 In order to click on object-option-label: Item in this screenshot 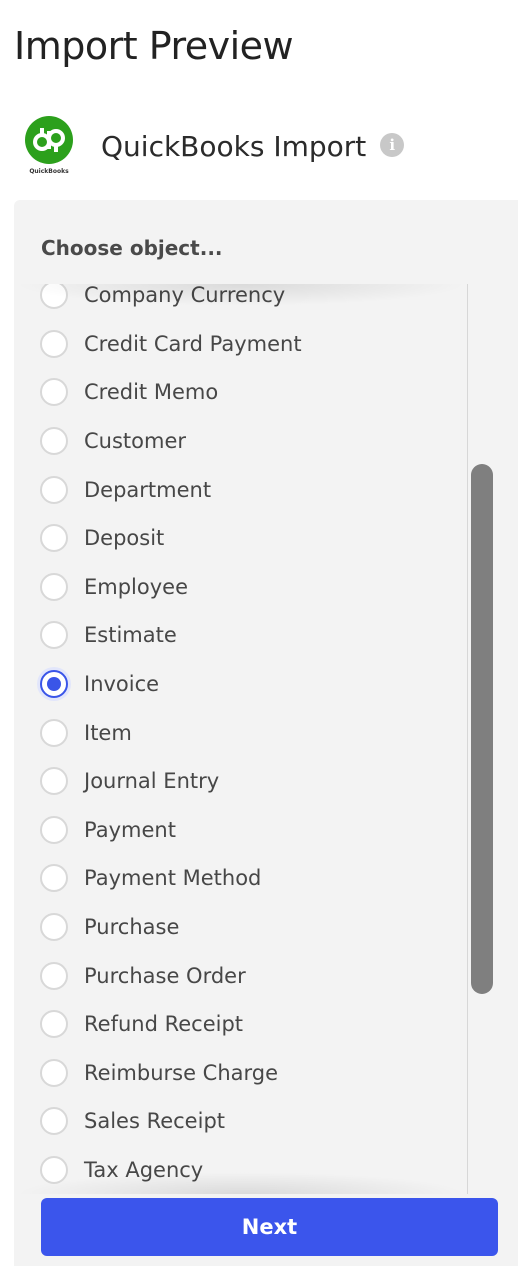, I will do `click(108, 732)`.